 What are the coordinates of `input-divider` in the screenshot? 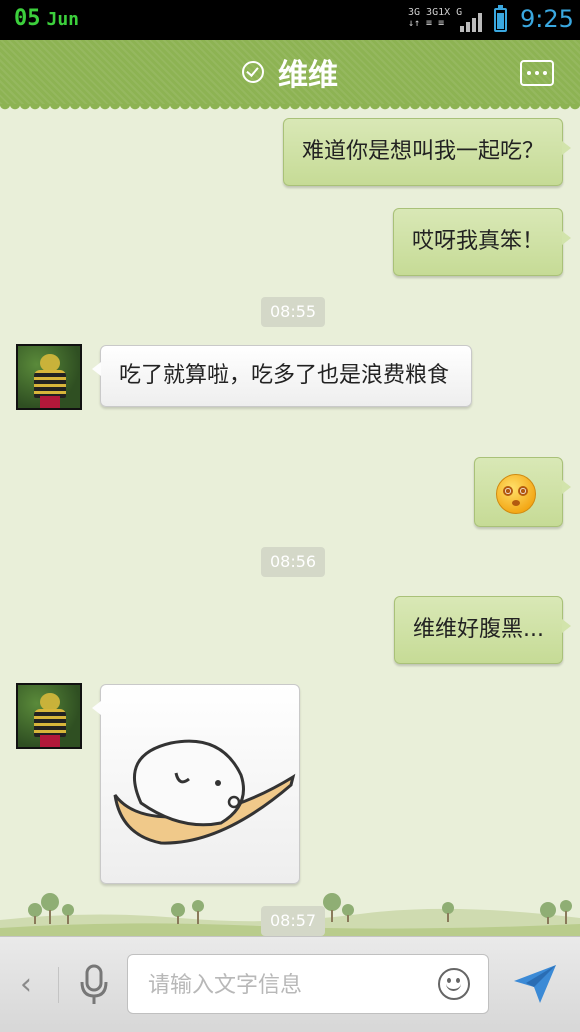 It's located at (58, 985).